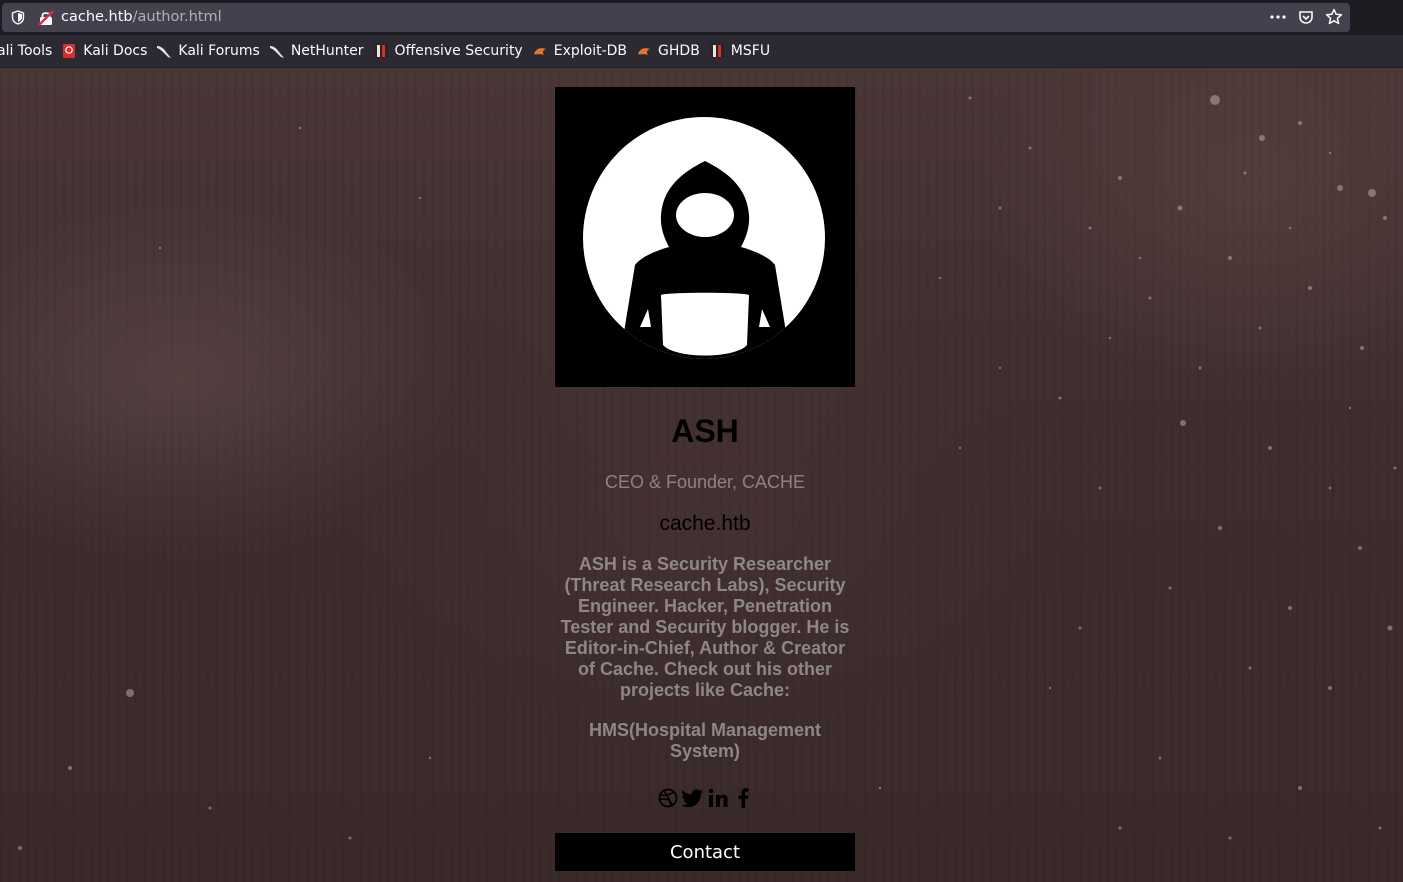  I want to click on offsec-icon, so click(380, 51).